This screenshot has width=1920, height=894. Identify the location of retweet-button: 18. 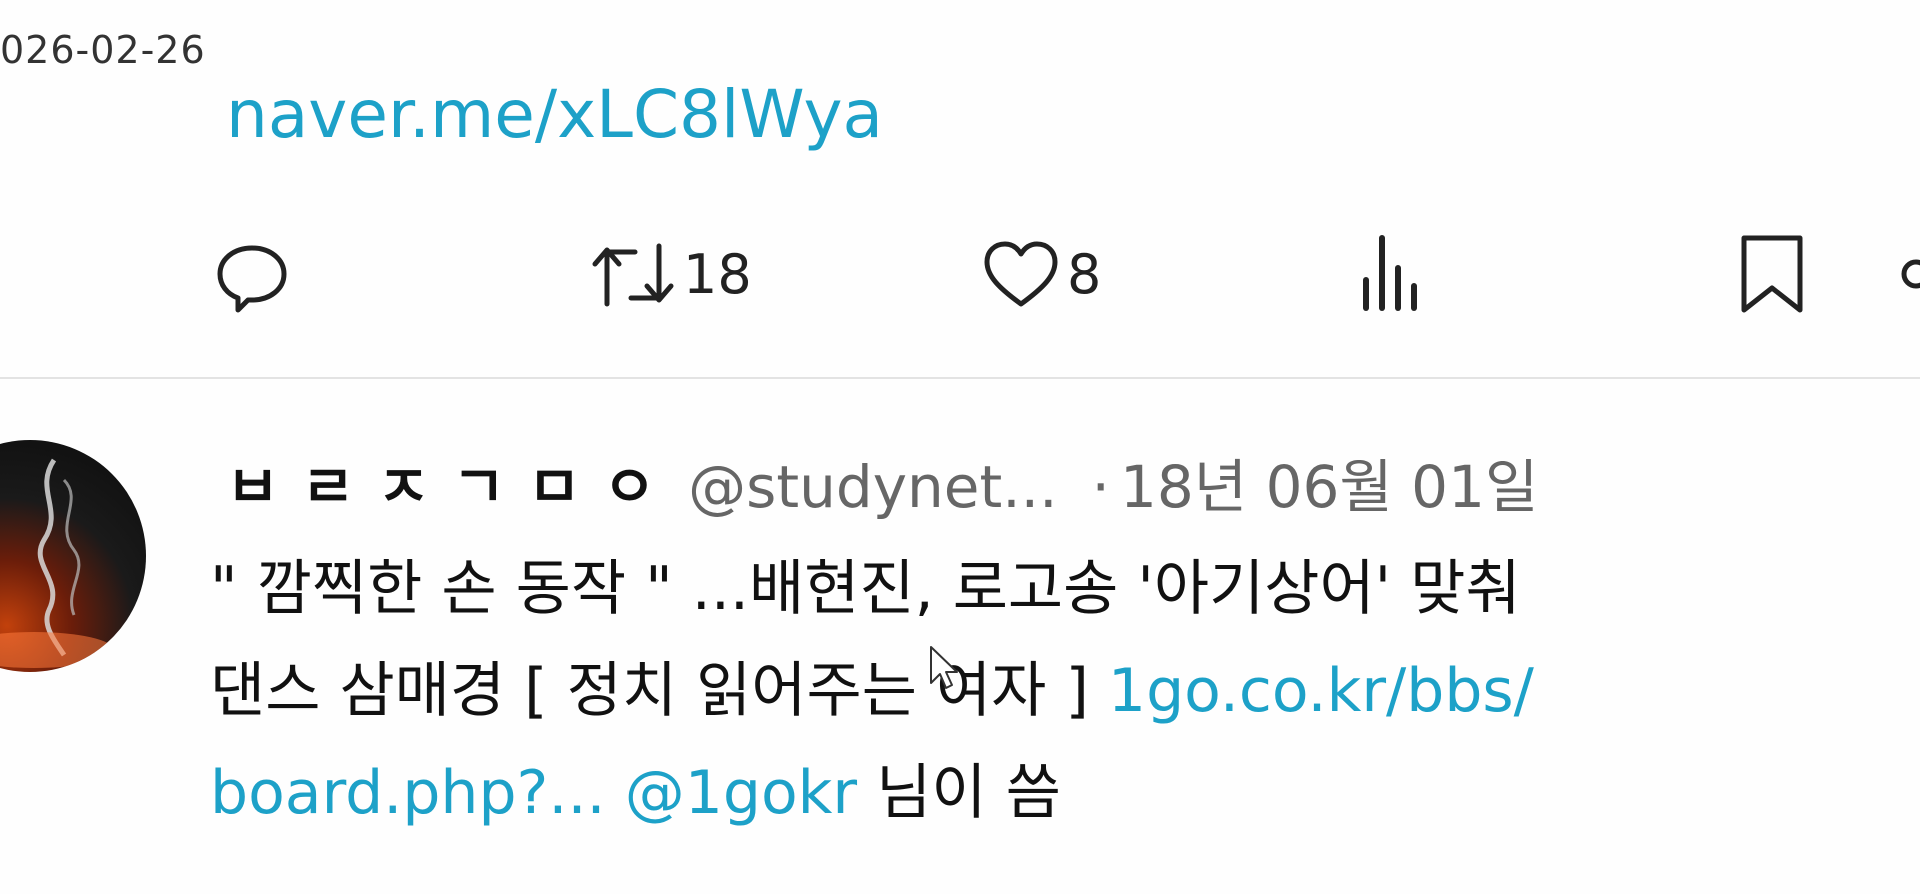
(669, 274).